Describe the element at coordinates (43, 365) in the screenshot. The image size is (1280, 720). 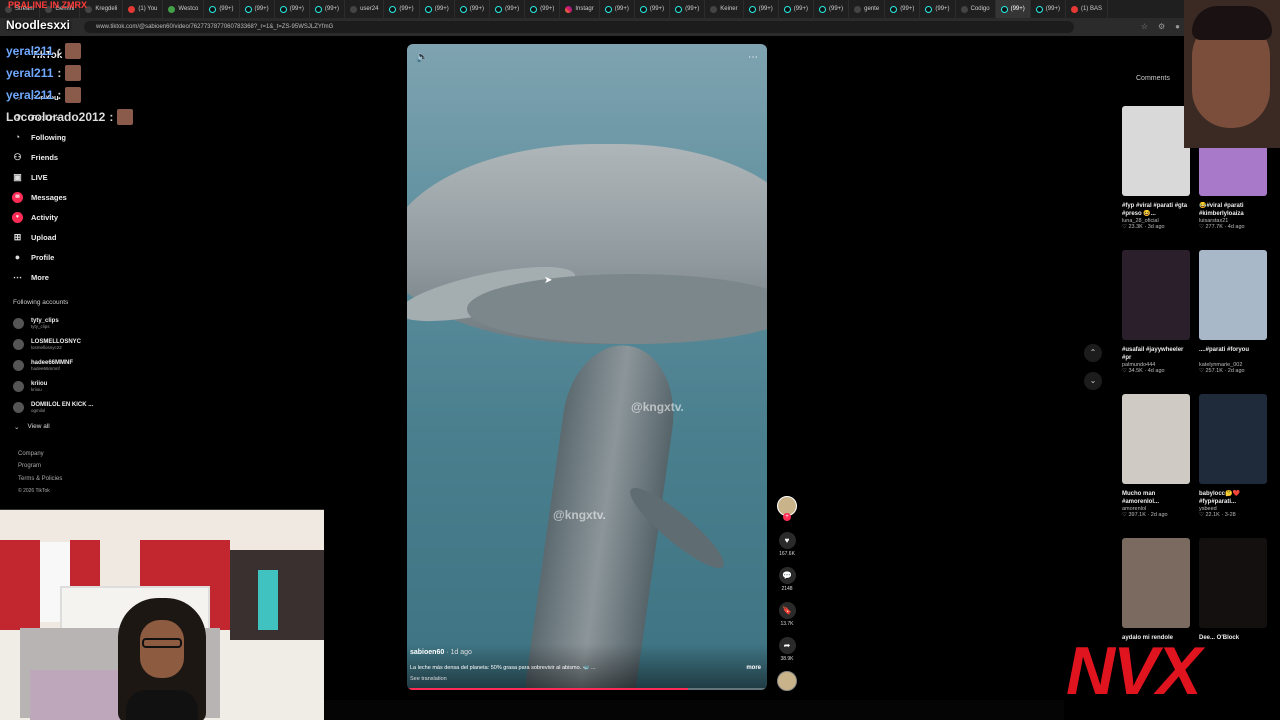
I see `following-account: hadee66MMNF hadee66mmnf` at that location.